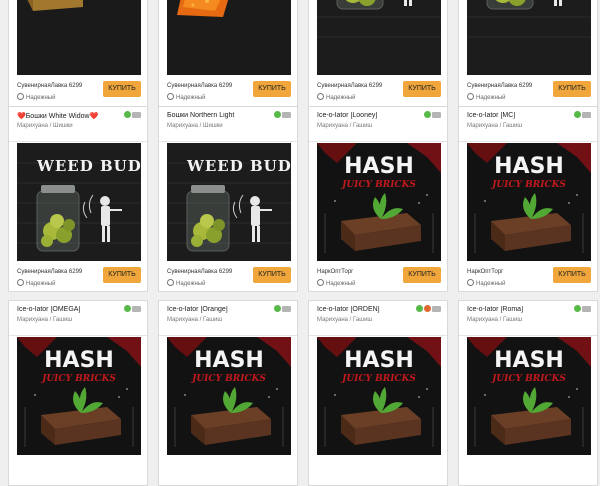 This screenshot has width=600, height=486. Describe the element at coordinates (67, 116) in the screenshot. I see `product-title: ❤️Бошки White Widow❤️` at that location.